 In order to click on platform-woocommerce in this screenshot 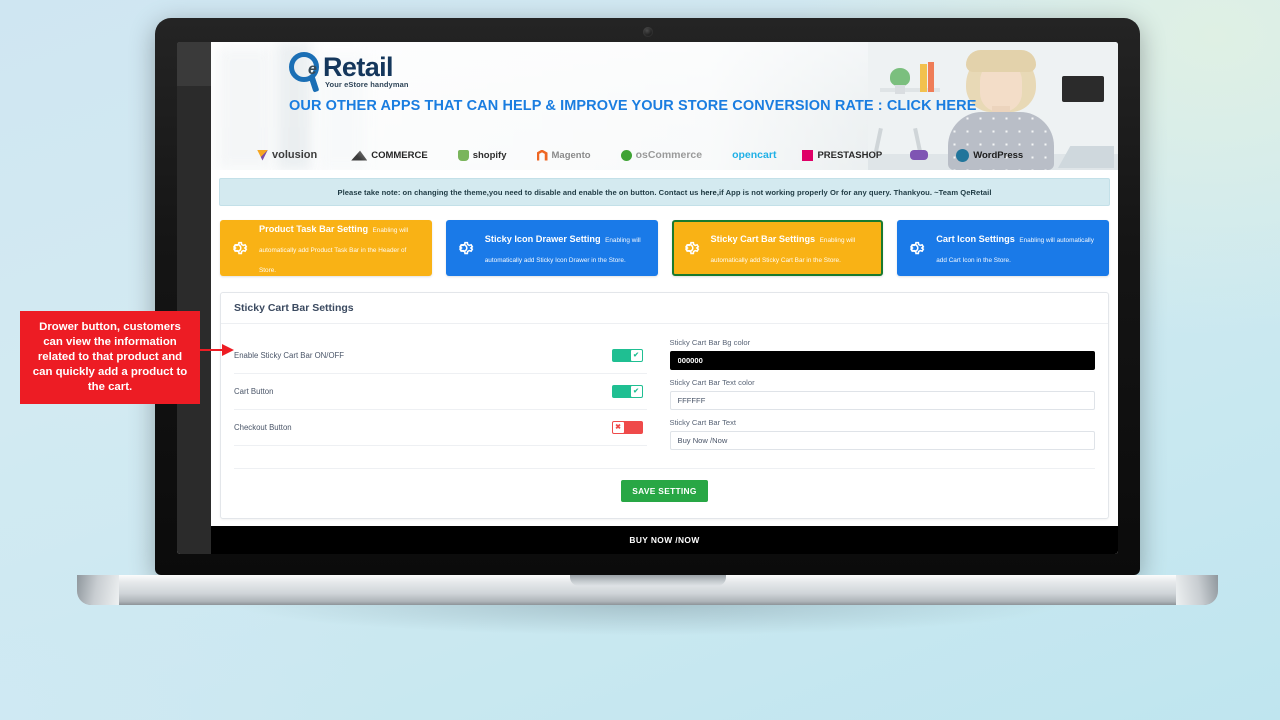, I will do `click(919, 155)`.